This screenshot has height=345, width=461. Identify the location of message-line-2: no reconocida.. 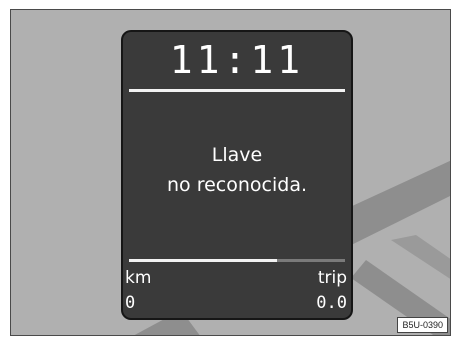
(237, 185).